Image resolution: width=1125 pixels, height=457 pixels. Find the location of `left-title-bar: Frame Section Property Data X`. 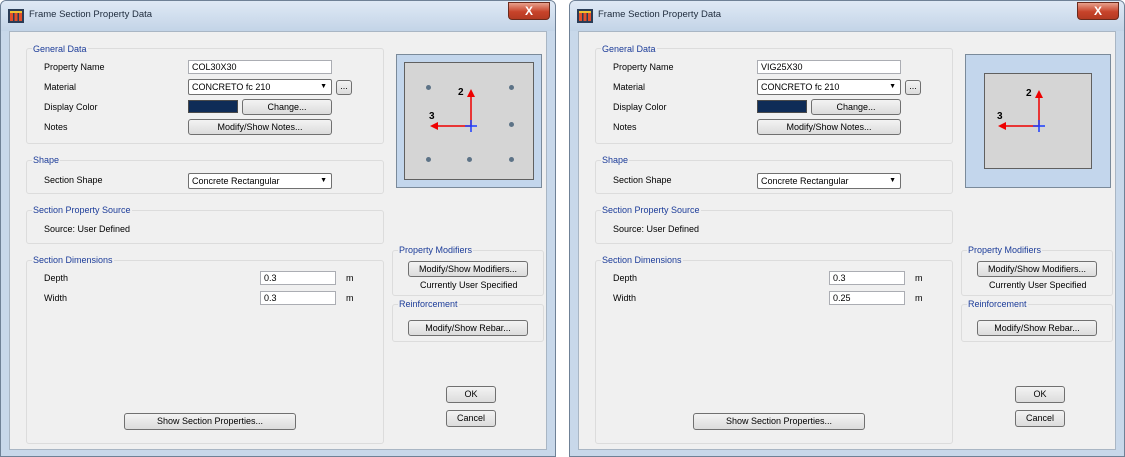

left-title-bar: Frame Section Property Data X is located at coordinates (278, 16).